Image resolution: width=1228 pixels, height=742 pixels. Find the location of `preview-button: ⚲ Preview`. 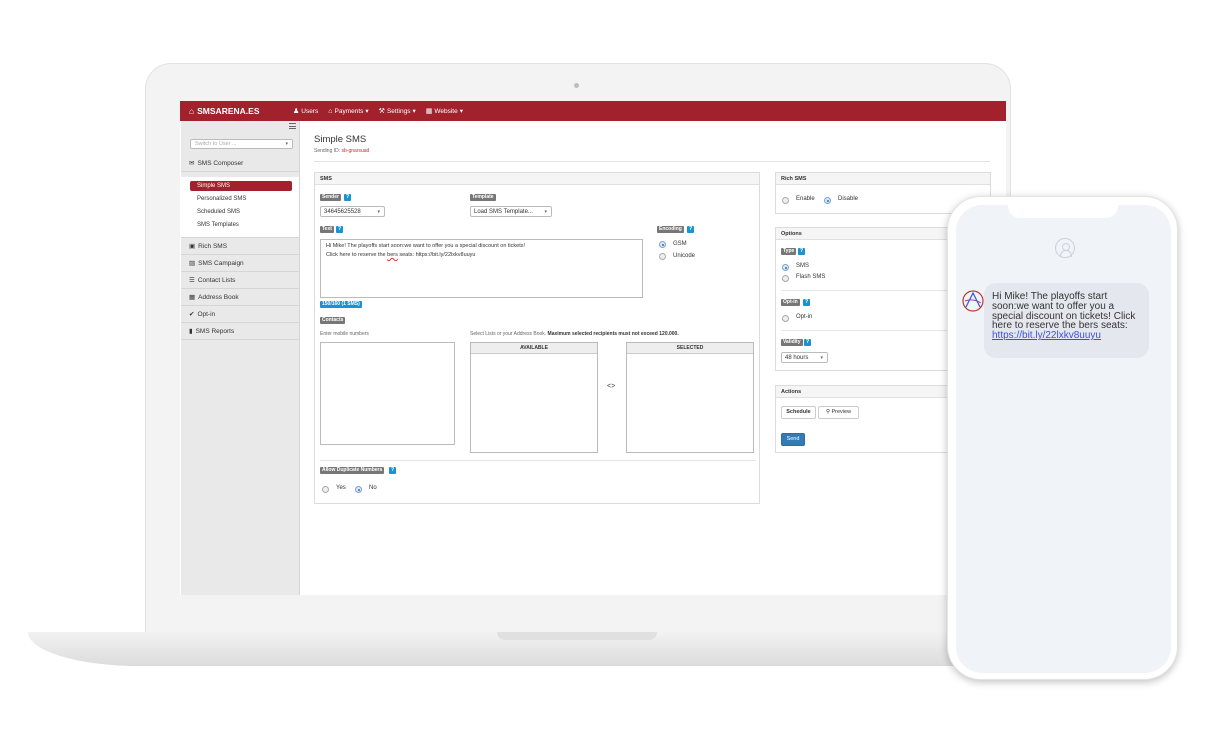

preview-button: ⚲ Preview is located at coordinates (838, 412).